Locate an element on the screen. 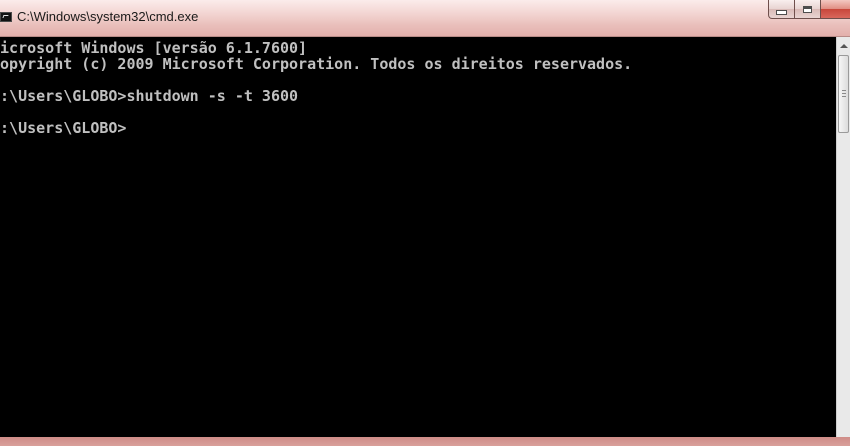 The height and width of the screenshot is (446, 850). maximize-icon is located at coordinates (807, 9).